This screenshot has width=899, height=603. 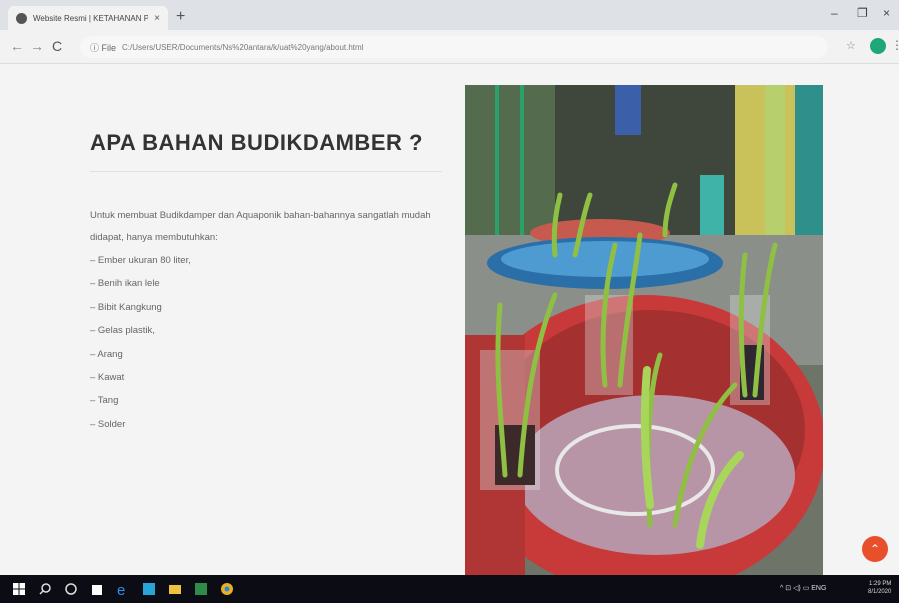 I want to click on list-item: – Solder, so click(x=108, y=424).